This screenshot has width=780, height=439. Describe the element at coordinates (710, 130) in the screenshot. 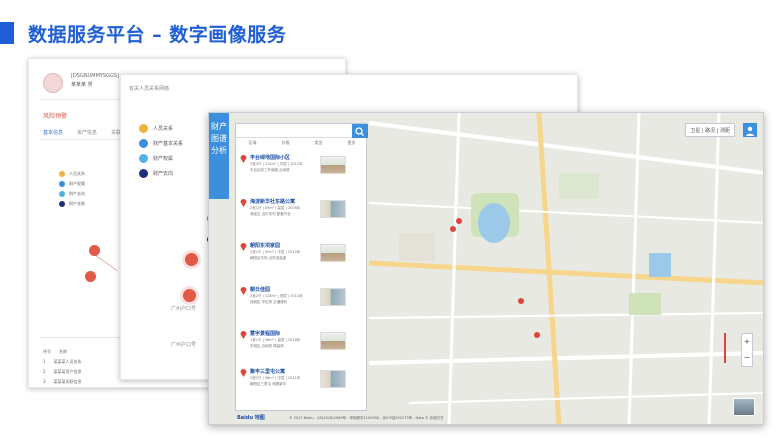

I see `map-type-control: 卫星 | 路况 | 测距` at that location.